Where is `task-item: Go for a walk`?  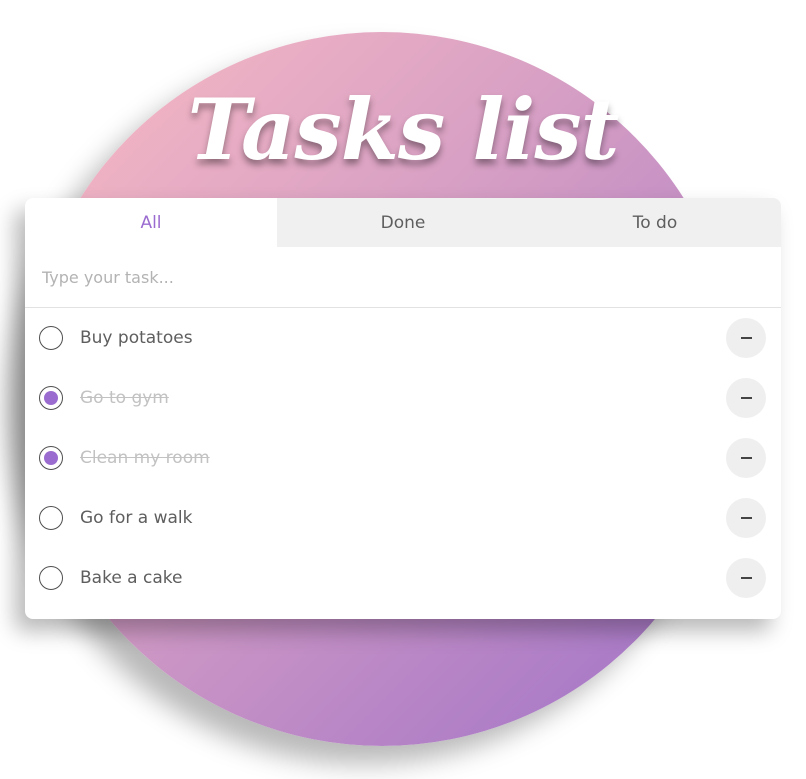
task-item: Go for a walk is located at coordinates (403, 518).